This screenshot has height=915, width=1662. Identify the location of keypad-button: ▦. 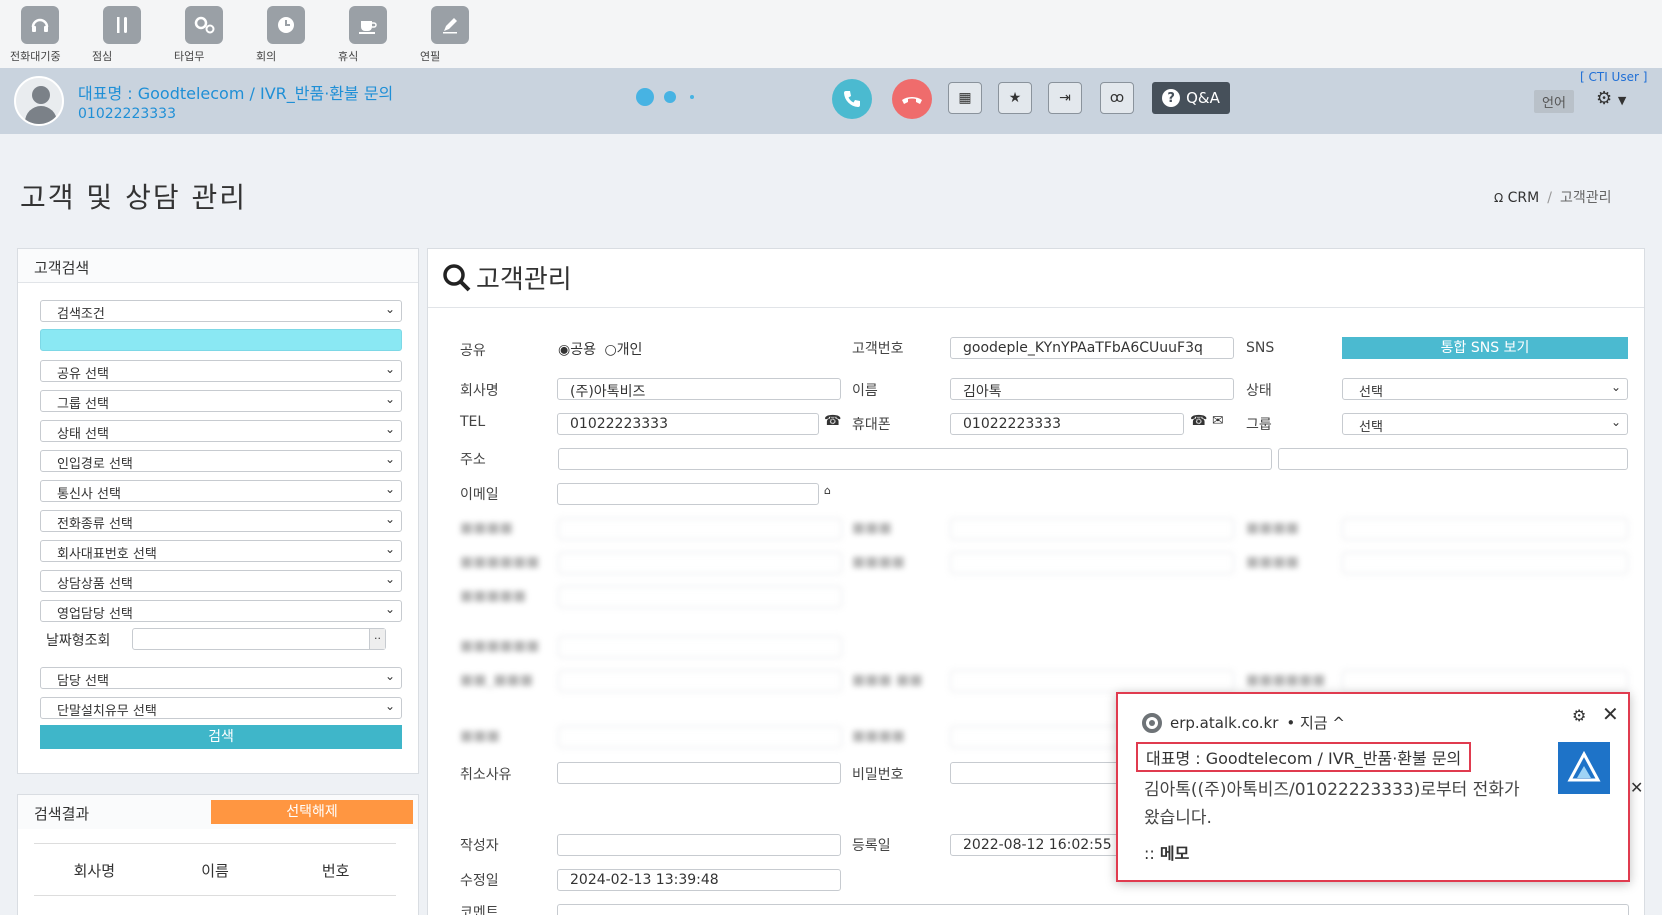
(965, 98).